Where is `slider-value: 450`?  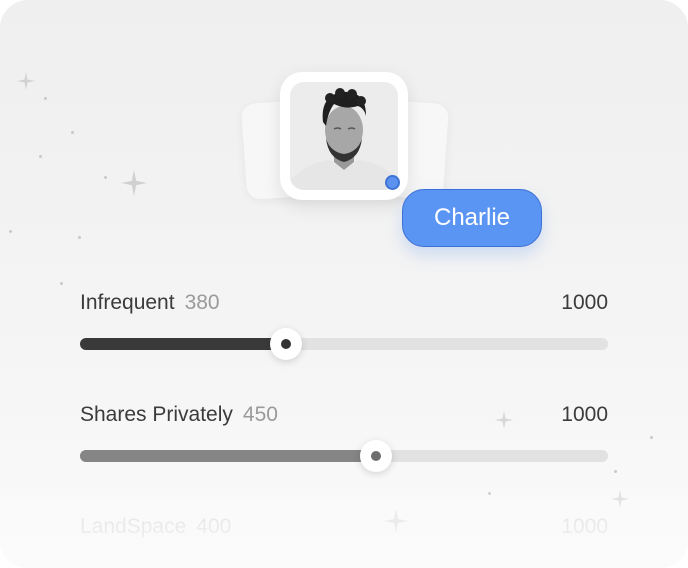
slider-value: 450 is located at coordinates (260, 414).